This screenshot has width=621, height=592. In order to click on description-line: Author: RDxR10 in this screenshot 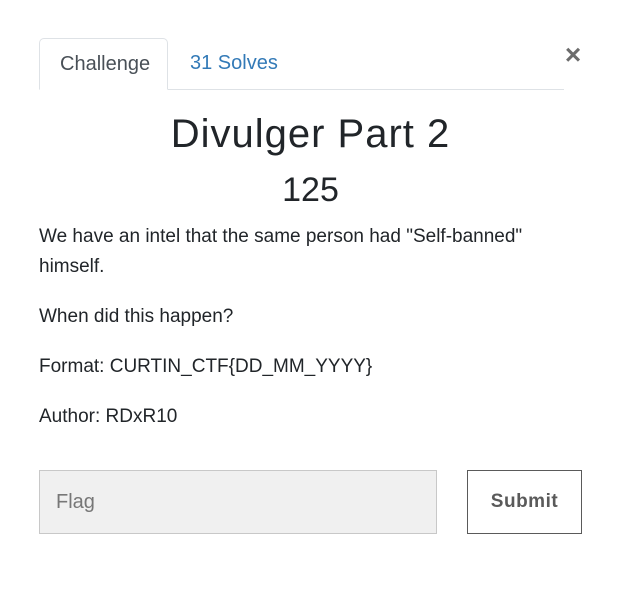, I will do `click(108, 416)`.